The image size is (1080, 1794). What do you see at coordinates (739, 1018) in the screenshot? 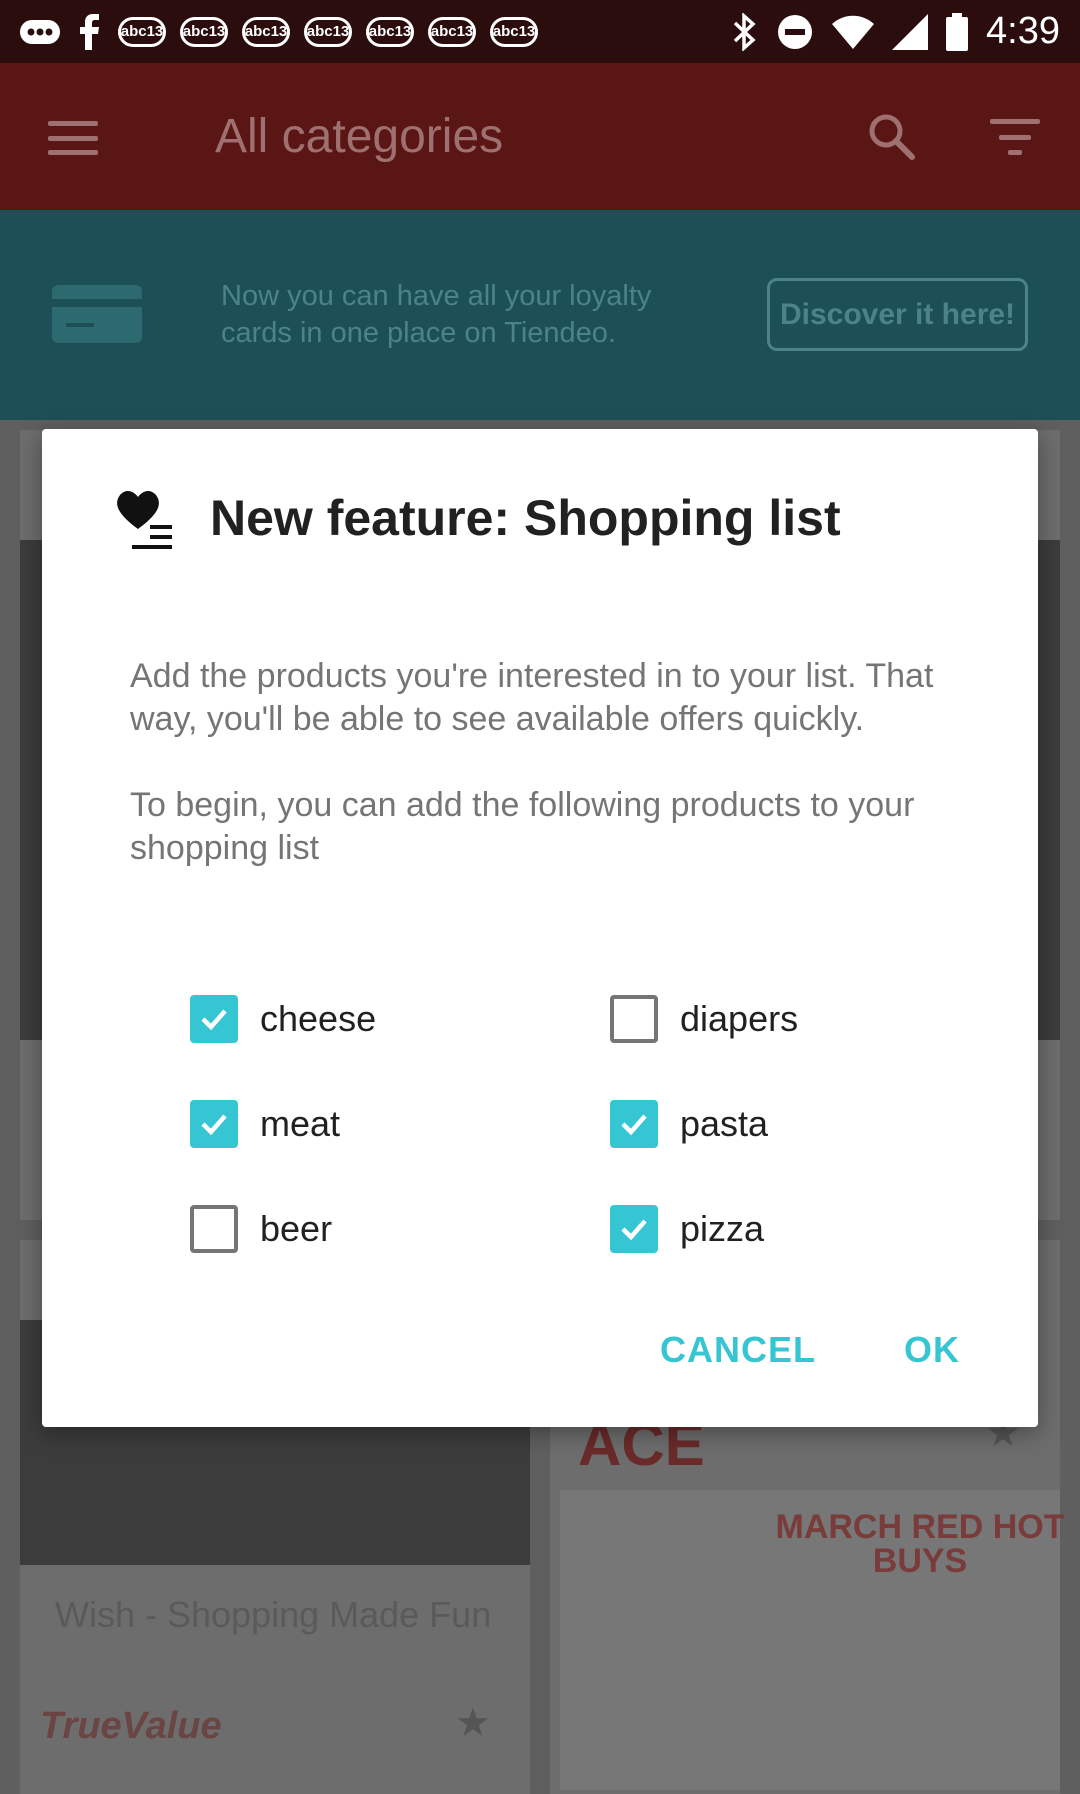
I see `option-label: diapers` at bounding box center [739, 1018].